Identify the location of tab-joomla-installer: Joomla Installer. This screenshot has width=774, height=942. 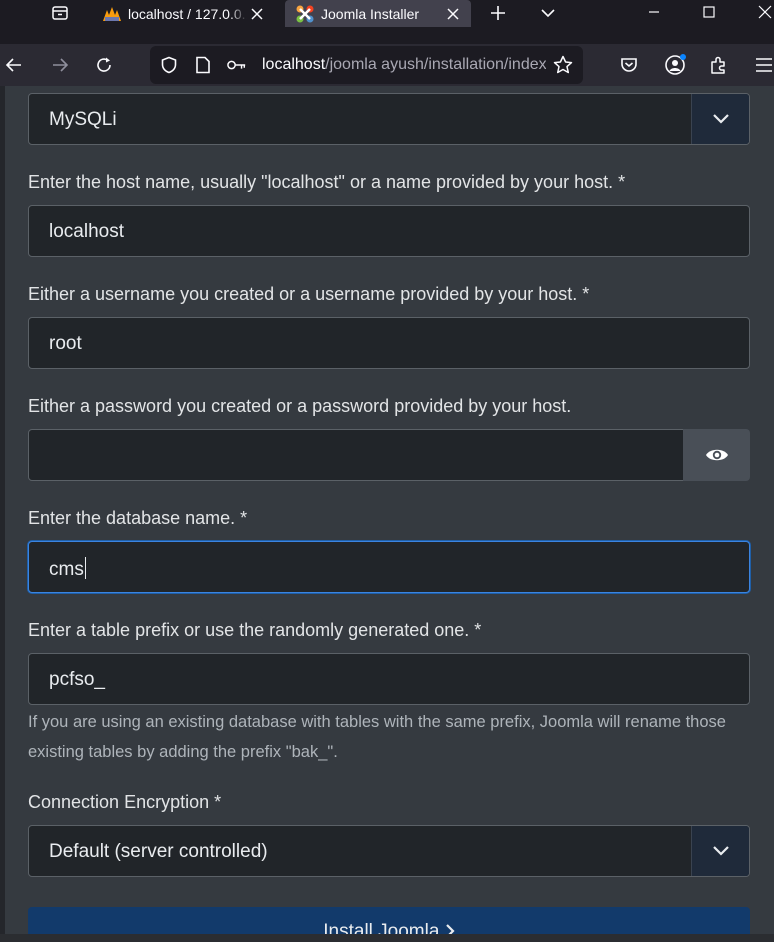
(378, 13).